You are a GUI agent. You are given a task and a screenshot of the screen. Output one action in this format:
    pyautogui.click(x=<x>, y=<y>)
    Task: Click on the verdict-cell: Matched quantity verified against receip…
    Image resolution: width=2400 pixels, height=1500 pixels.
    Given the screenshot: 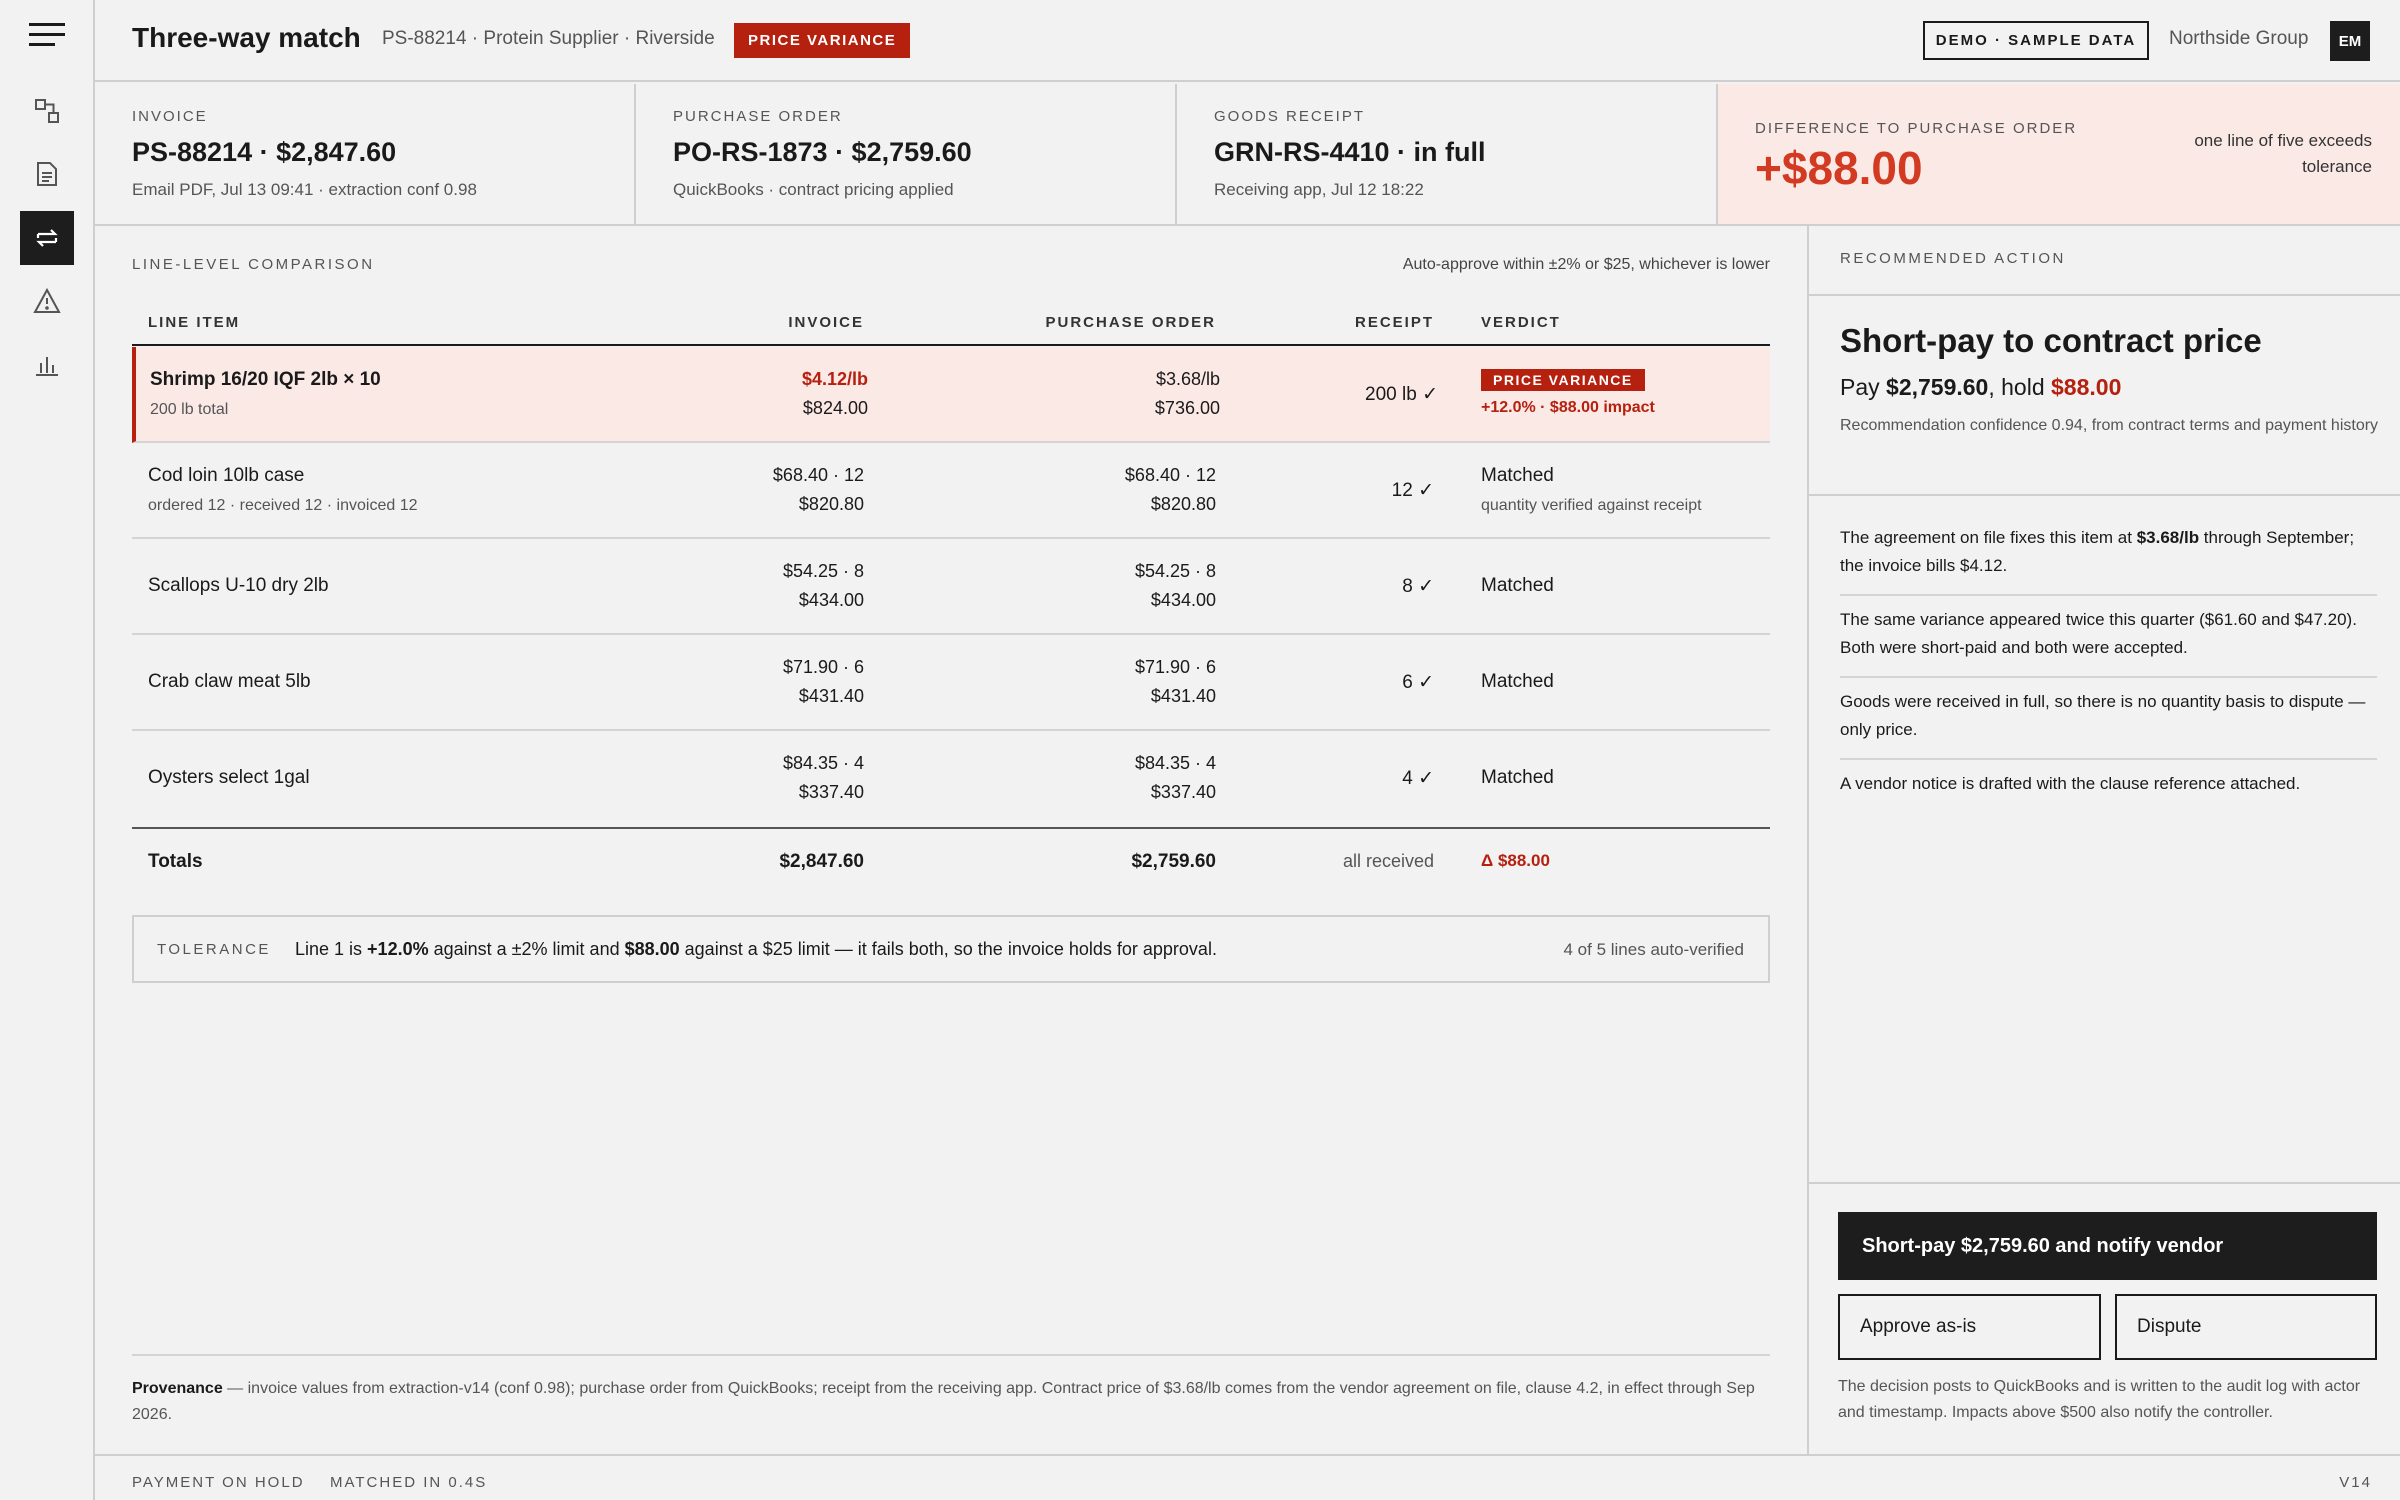 What is the action you would take?
    pyautogui.click(x=1591, y=490)
    